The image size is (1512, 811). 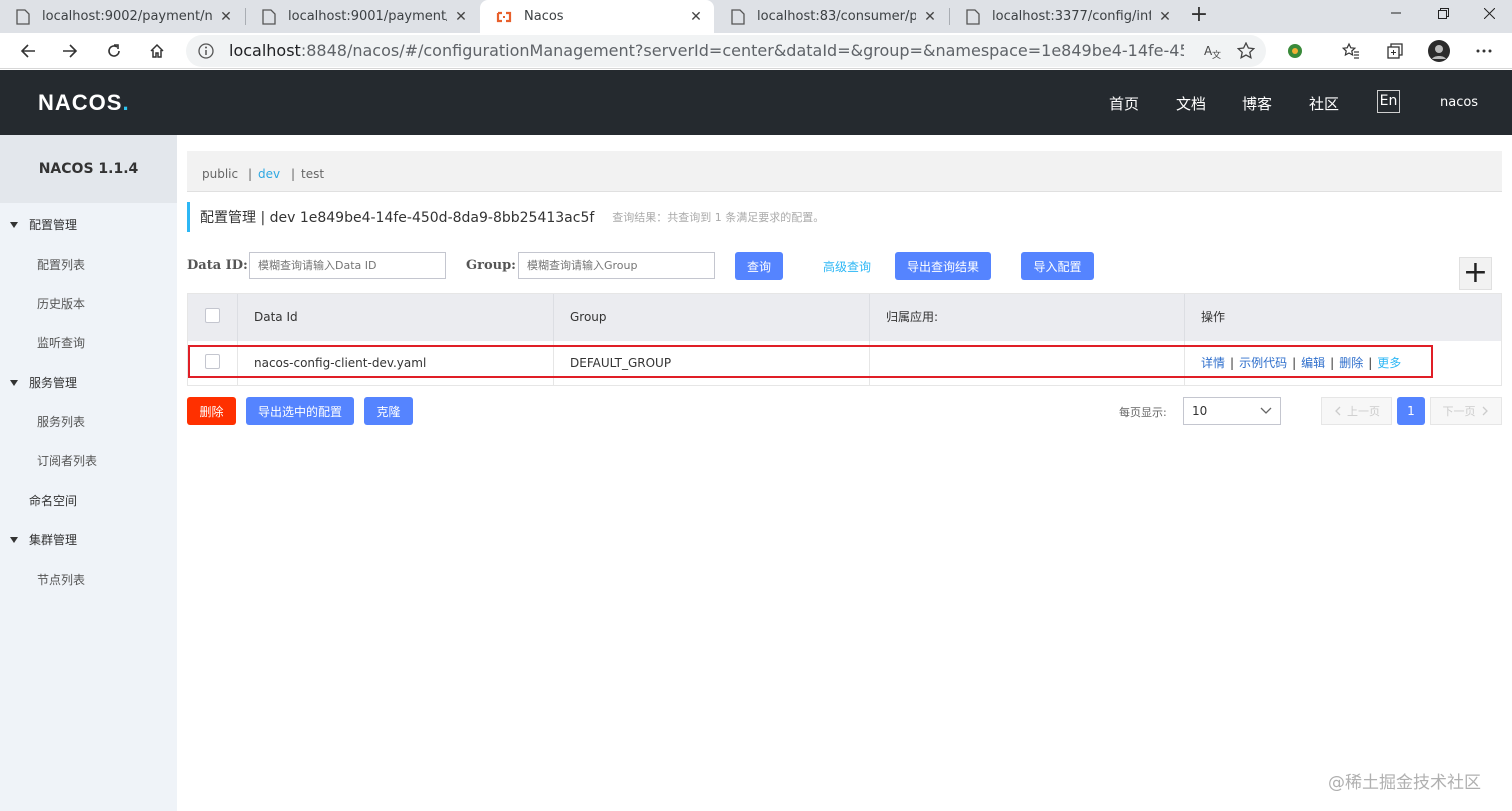 What do you see at coordinates (388, 411) in the screenshot?
I see `clone-button: 克隆` at bounding box center [388, 411].